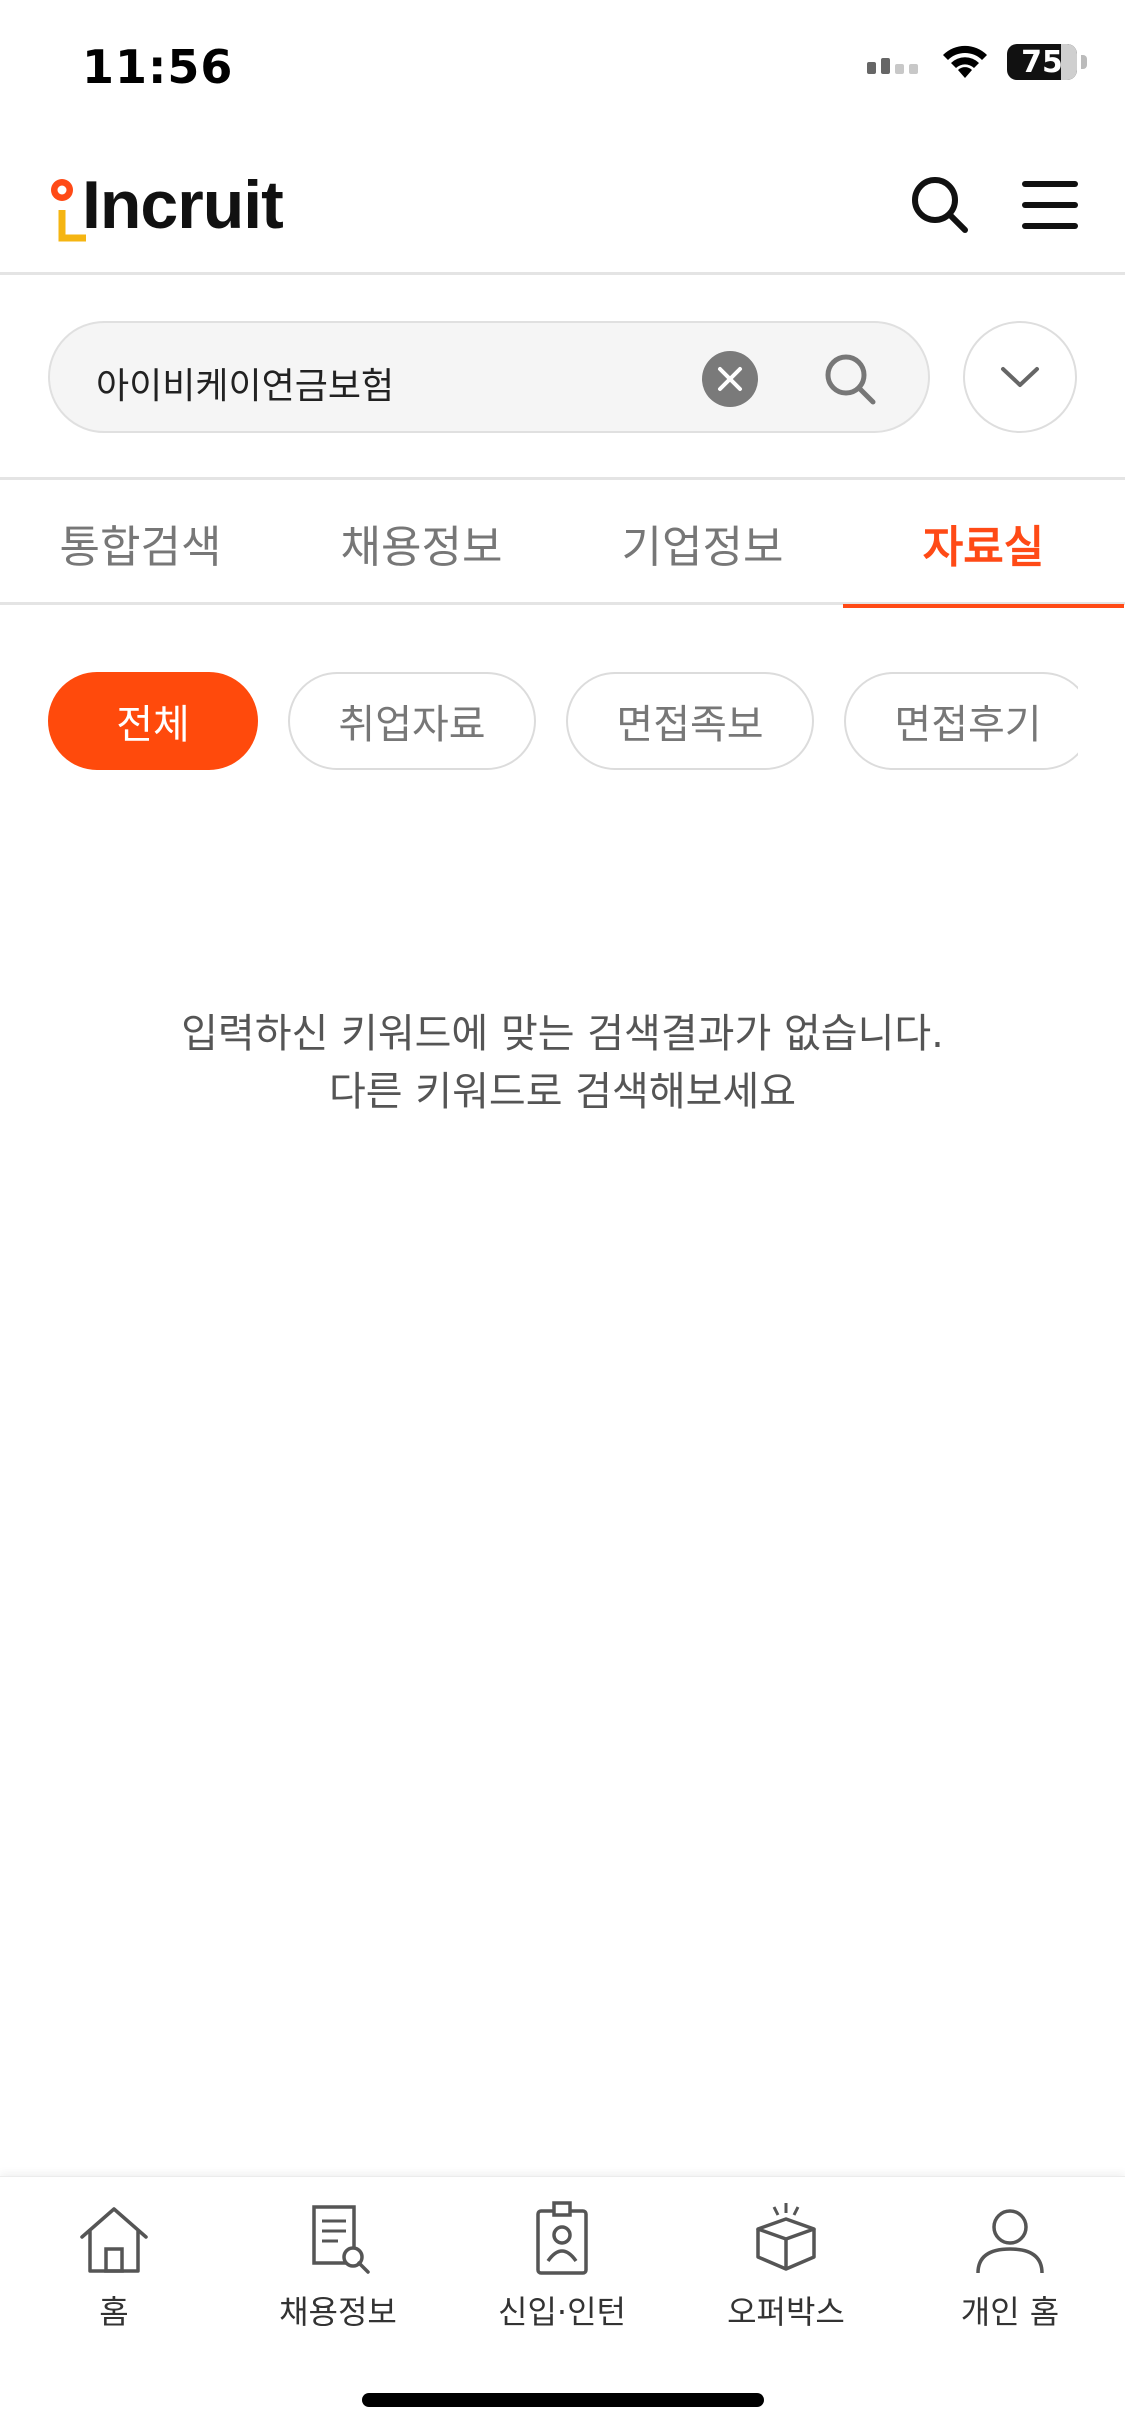 Image resolution: width=1125 pixels, height=2436 pixels. I want to click on nav-label-personal-home: 개인 홈, so click(1010, 2312).